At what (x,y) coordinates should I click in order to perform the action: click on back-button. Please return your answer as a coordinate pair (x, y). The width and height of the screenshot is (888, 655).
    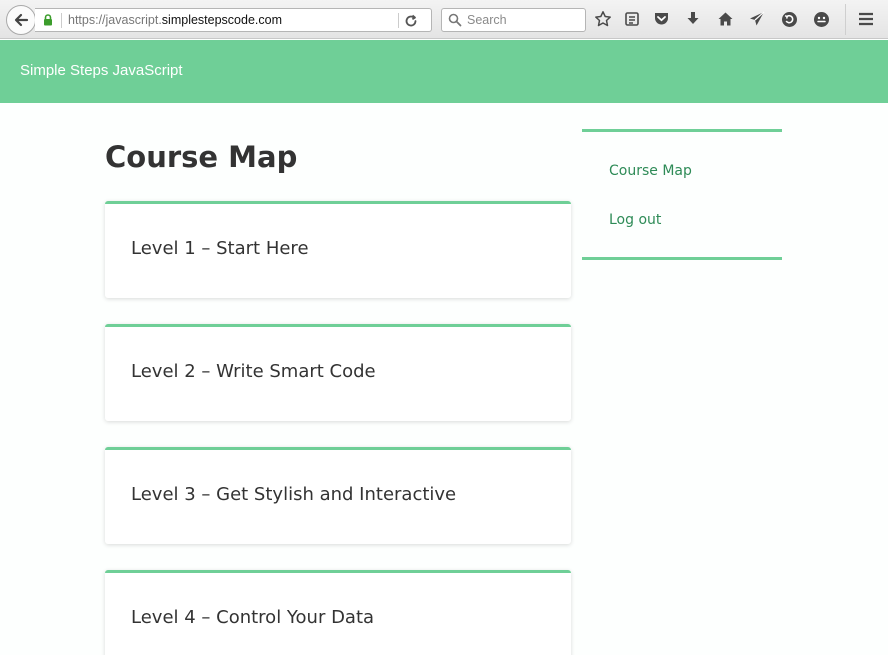
    Looking at the image, I should click on (21, 20).